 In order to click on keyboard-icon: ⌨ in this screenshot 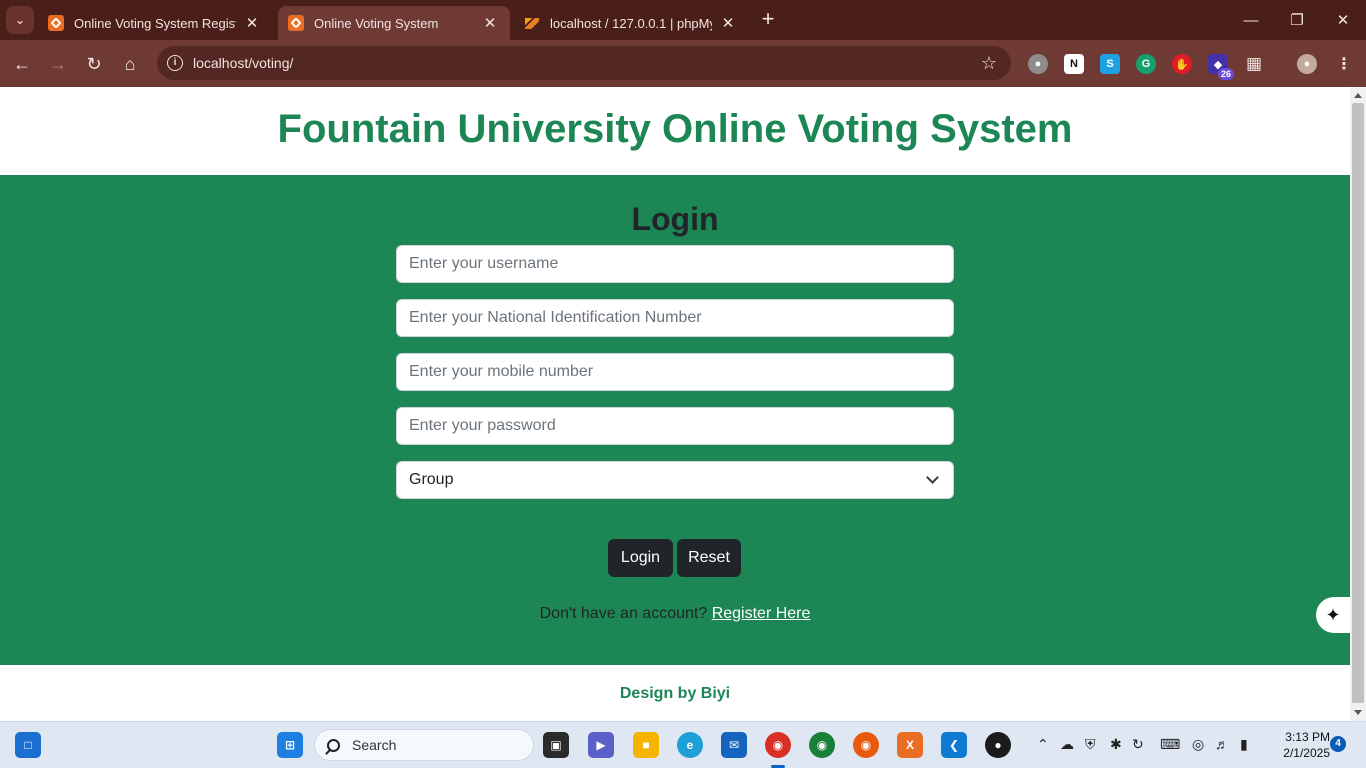, I will do `click(1170, 744)`.